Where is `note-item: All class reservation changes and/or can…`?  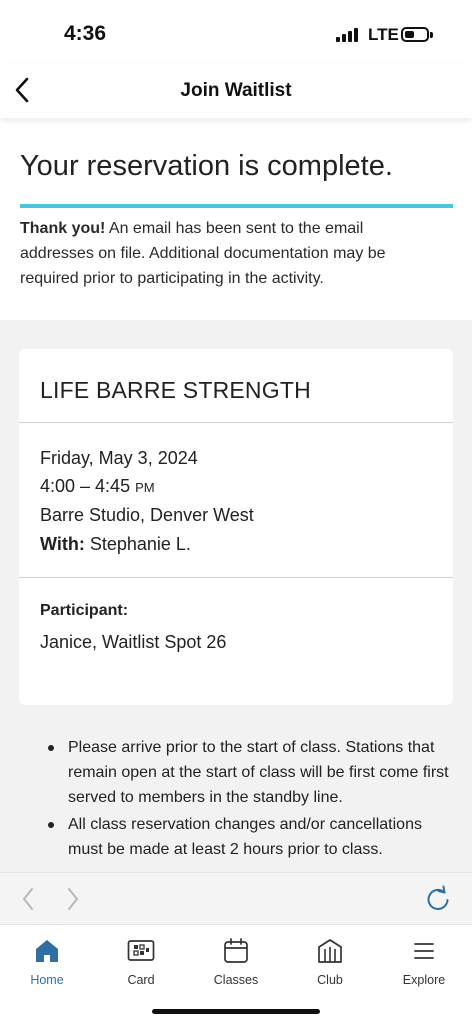 note-item: All class reservation changes and/or can… is located at coordinates (251, 837).